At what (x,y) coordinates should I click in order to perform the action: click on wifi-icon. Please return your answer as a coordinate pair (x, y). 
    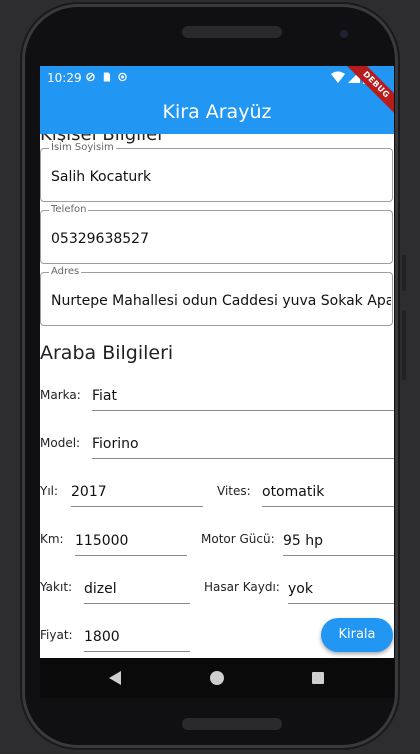
    Looking at the image, I should click on (338, 77).